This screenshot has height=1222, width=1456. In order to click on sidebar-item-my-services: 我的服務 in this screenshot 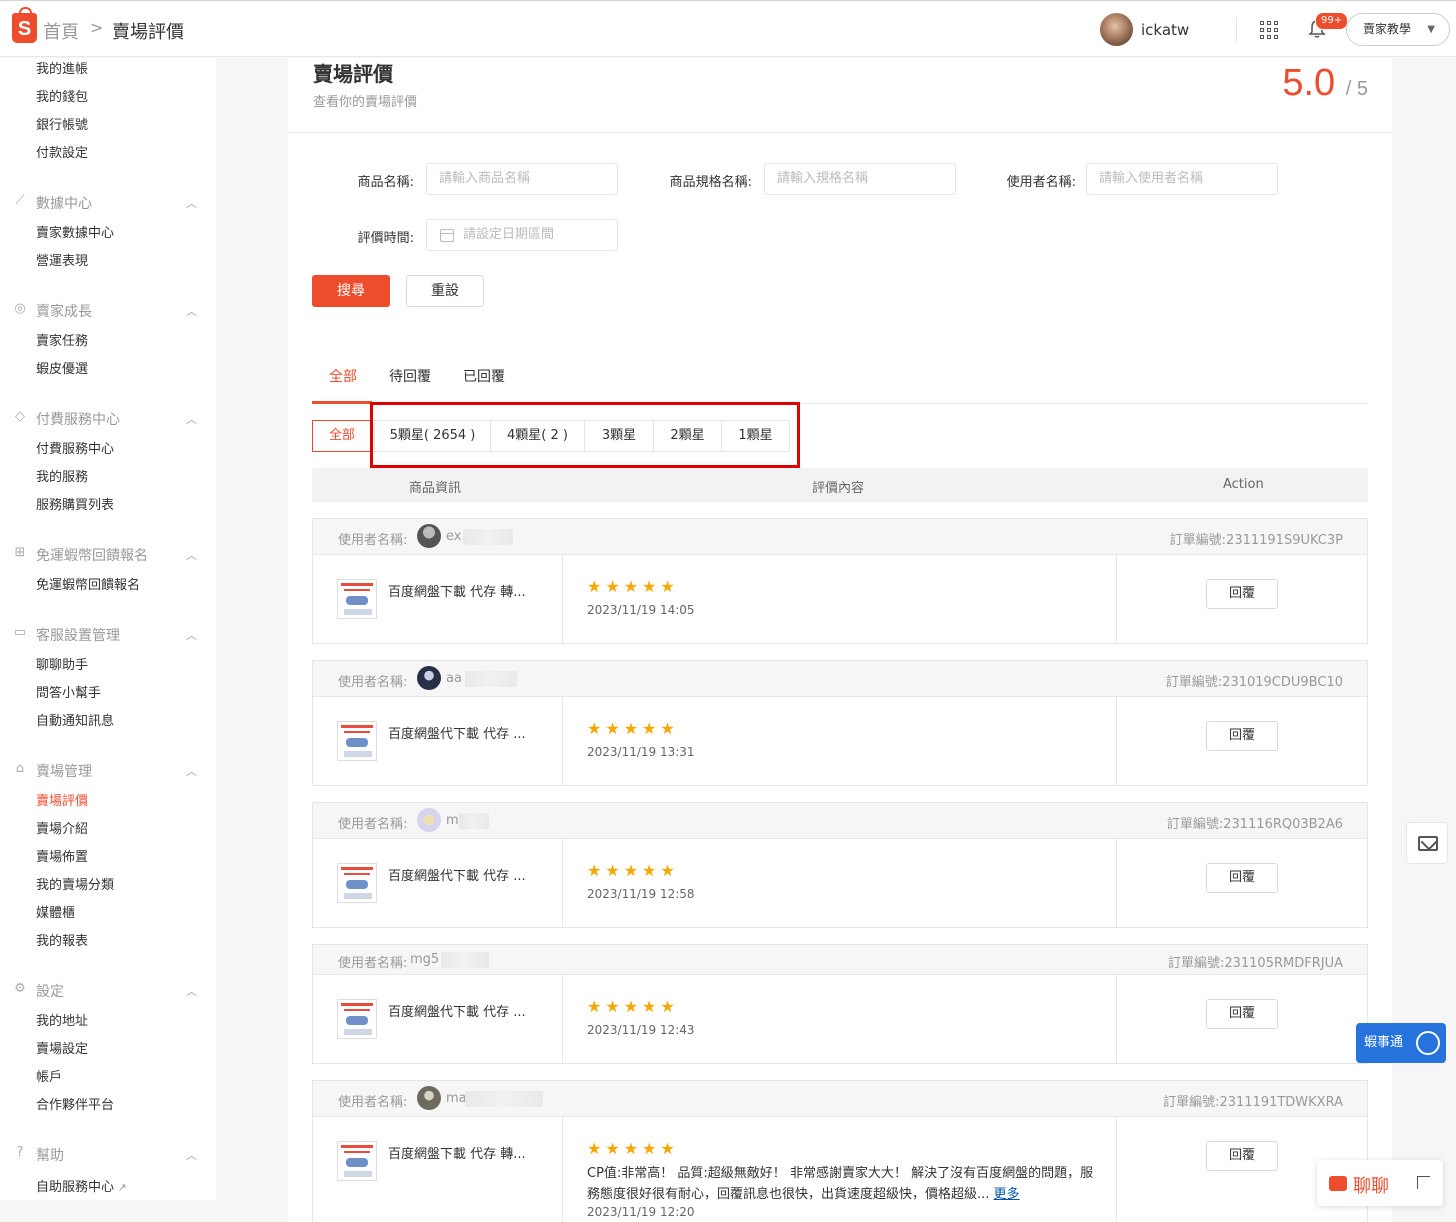, I will do `click(62, 475)`.